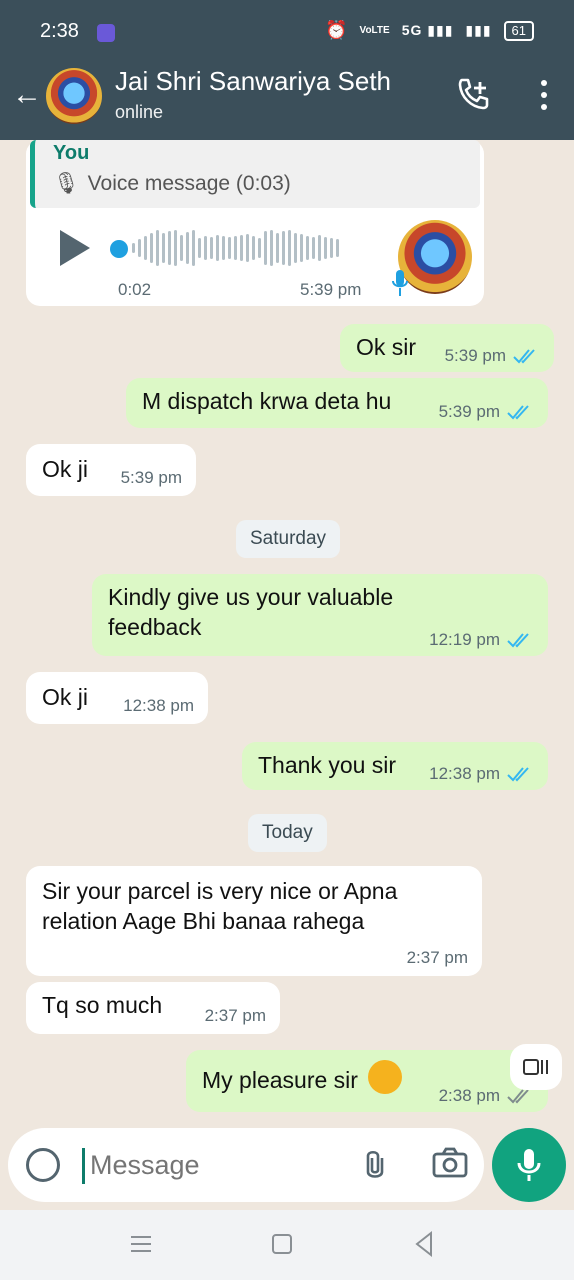  What do you see at coordinates (469, 1095) in the screenshot?
I see `message-time: 2:38 pm` at bounding box center [469, 1095].